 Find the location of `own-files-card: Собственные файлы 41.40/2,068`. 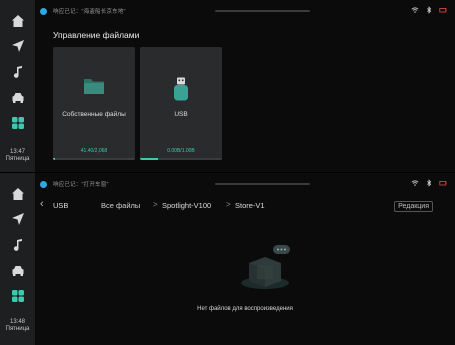

own-files-card: Собственные файлы 41.40/2,068 is located at coordinates (94, 103).